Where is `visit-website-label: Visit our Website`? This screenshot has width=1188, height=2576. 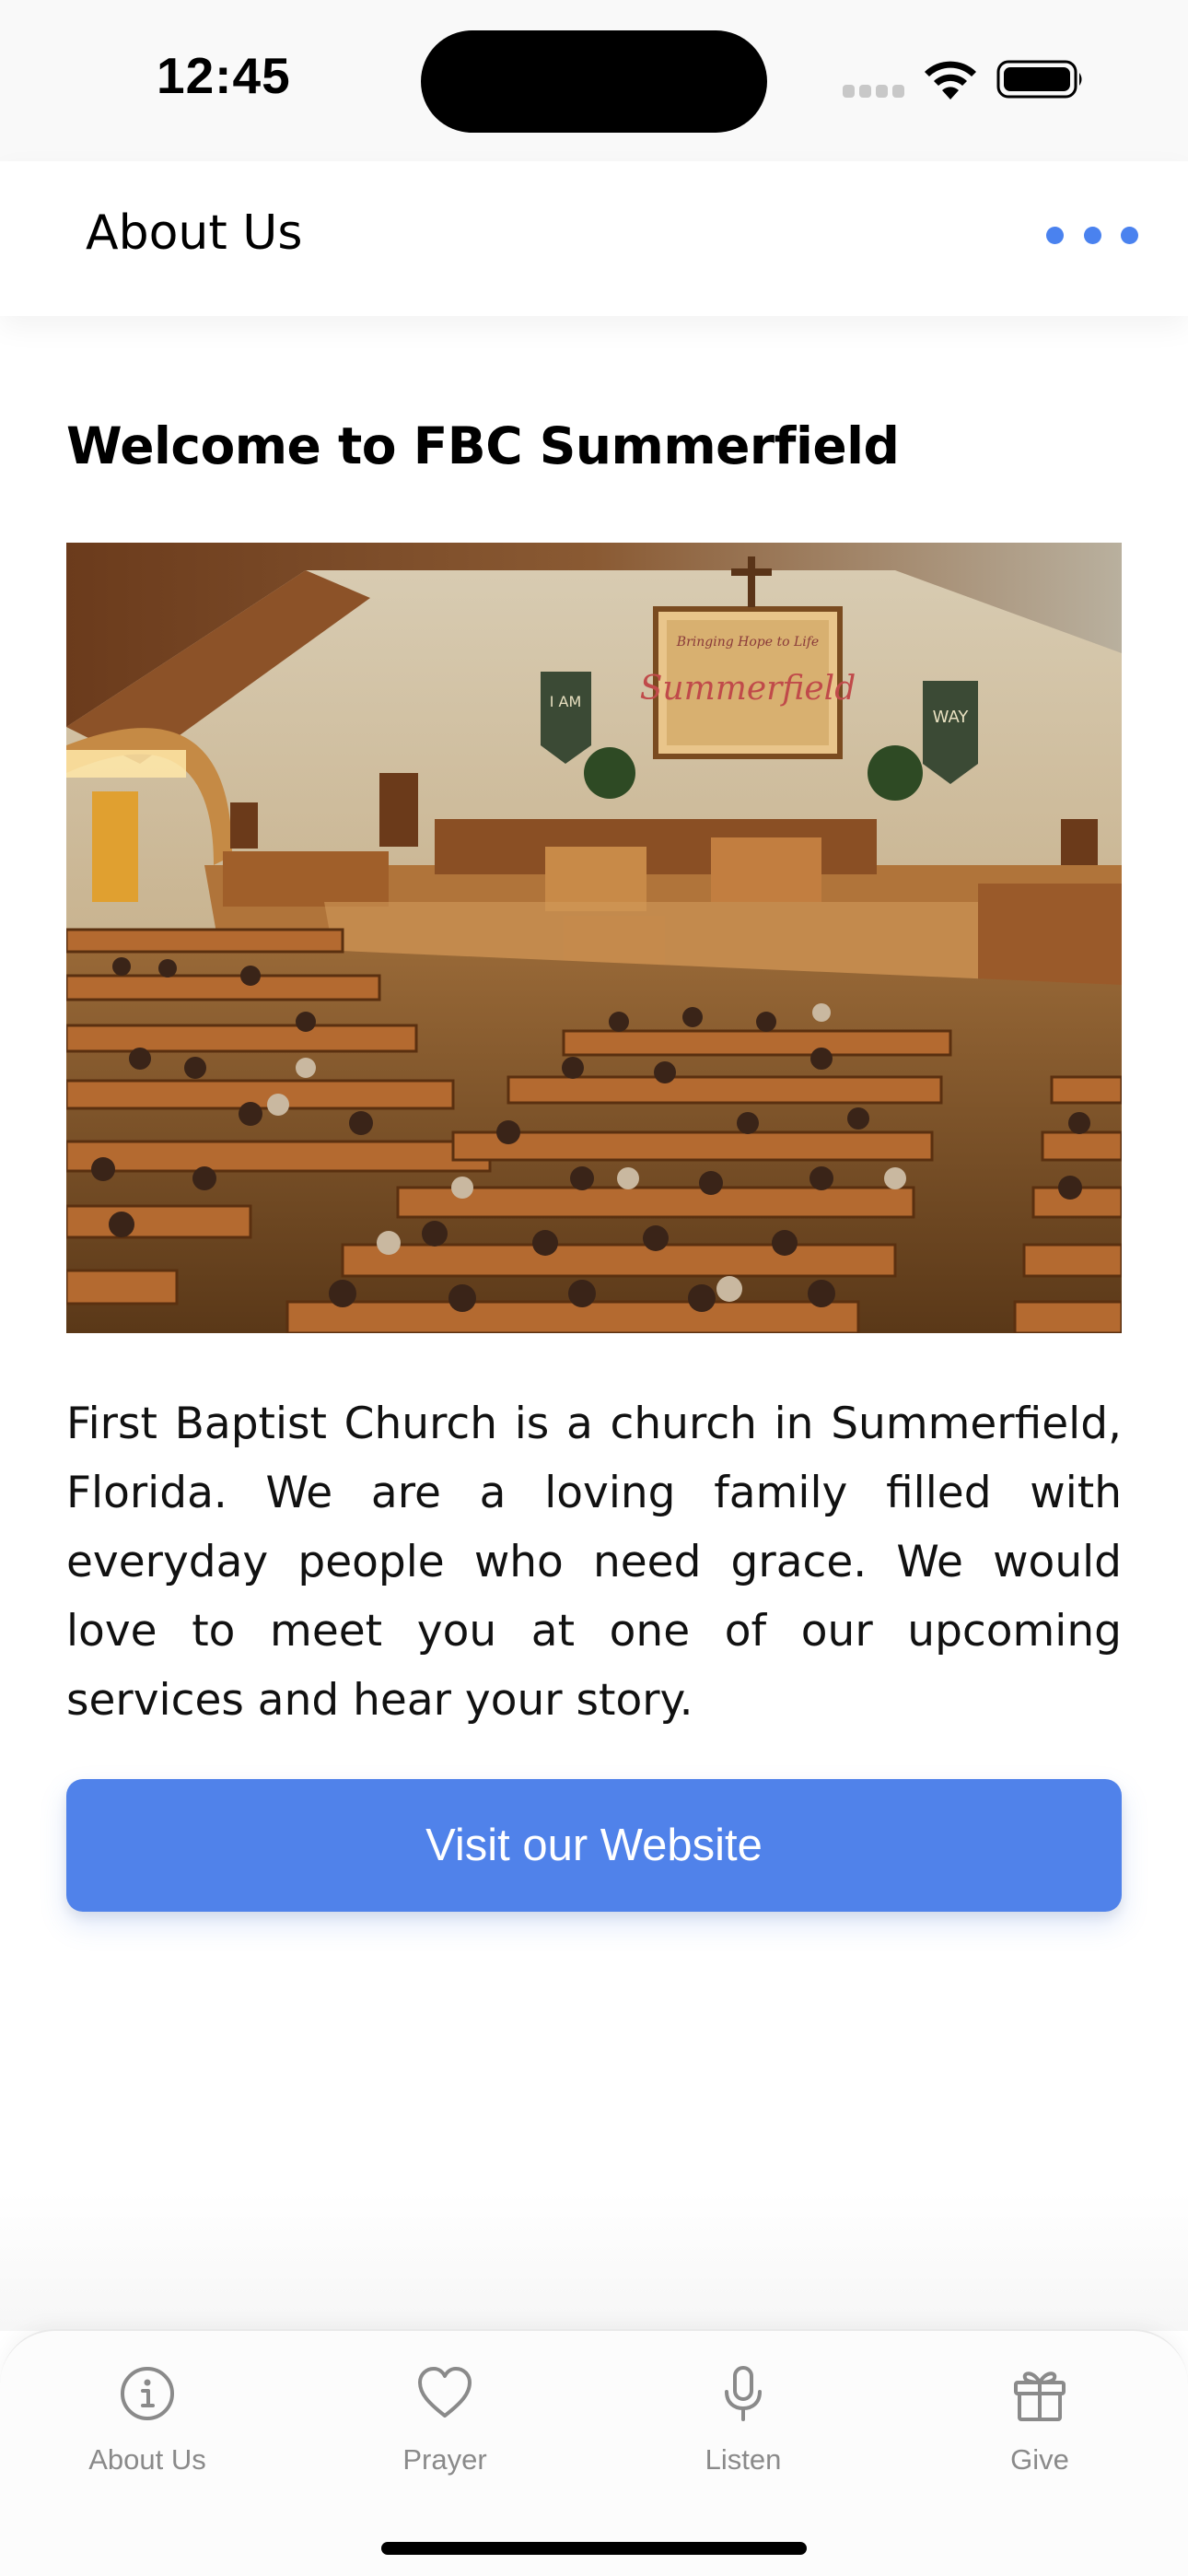 visit-website-label: Visit our Website is located at coordinates (594, 1845).